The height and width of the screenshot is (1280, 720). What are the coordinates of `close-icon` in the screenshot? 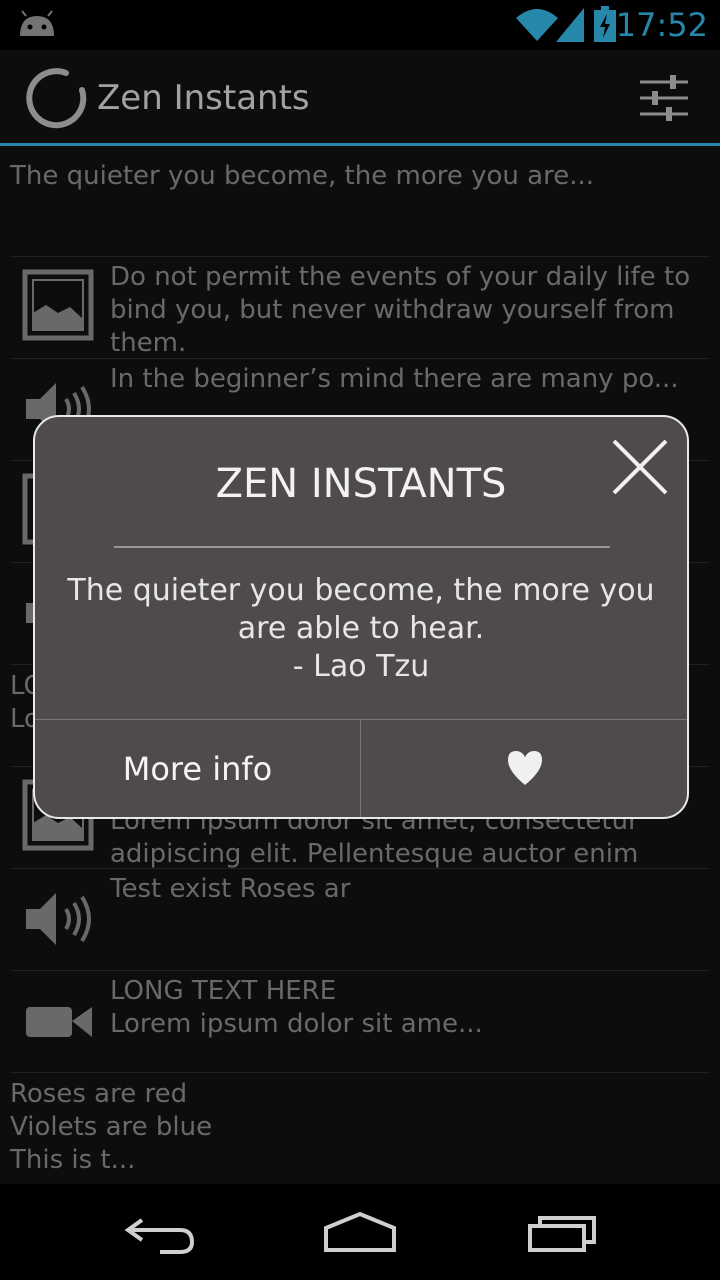 It's located at (640, 467).